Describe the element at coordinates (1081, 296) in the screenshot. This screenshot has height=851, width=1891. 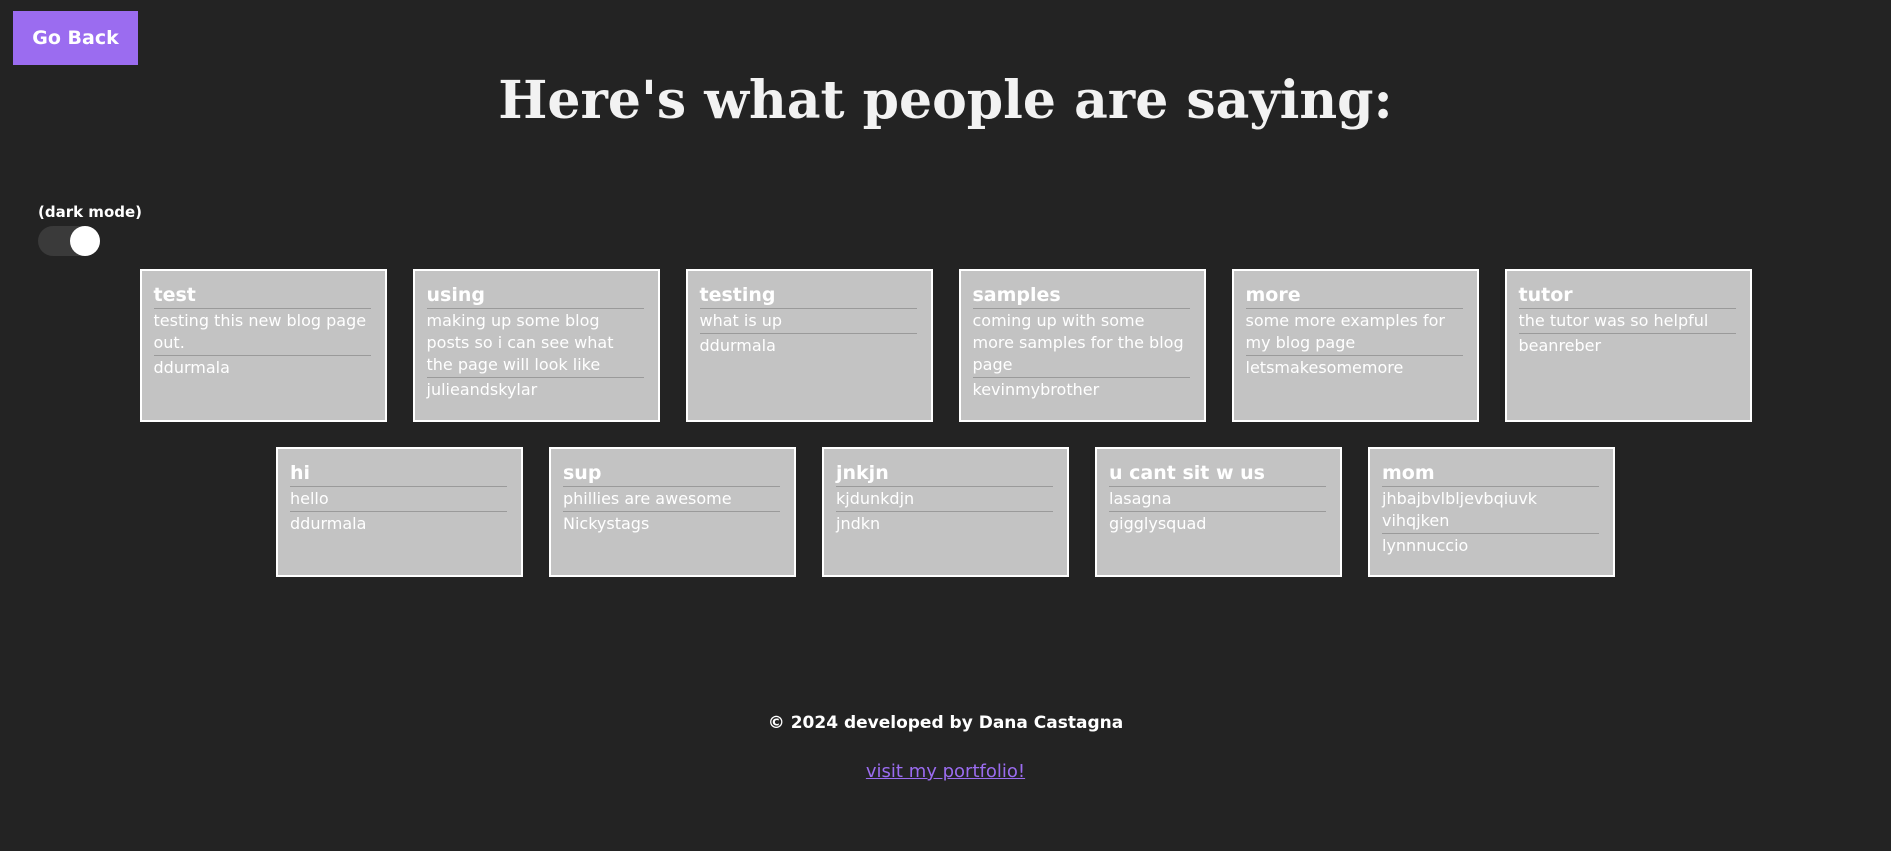
I see `post-title: samples` at that location.